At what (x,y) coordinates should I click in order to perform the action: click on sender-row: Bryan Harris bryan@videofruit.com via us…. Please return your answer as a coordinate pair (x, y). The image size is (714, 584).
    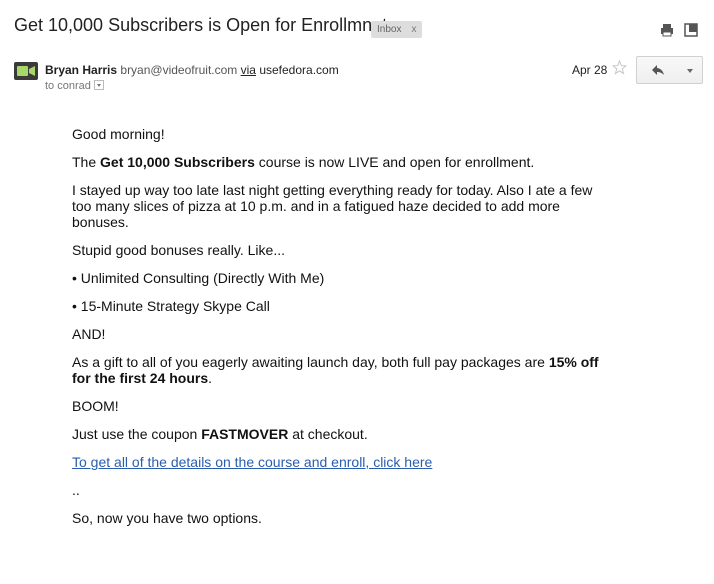
    Looking at the image, I should click on (359, 76).